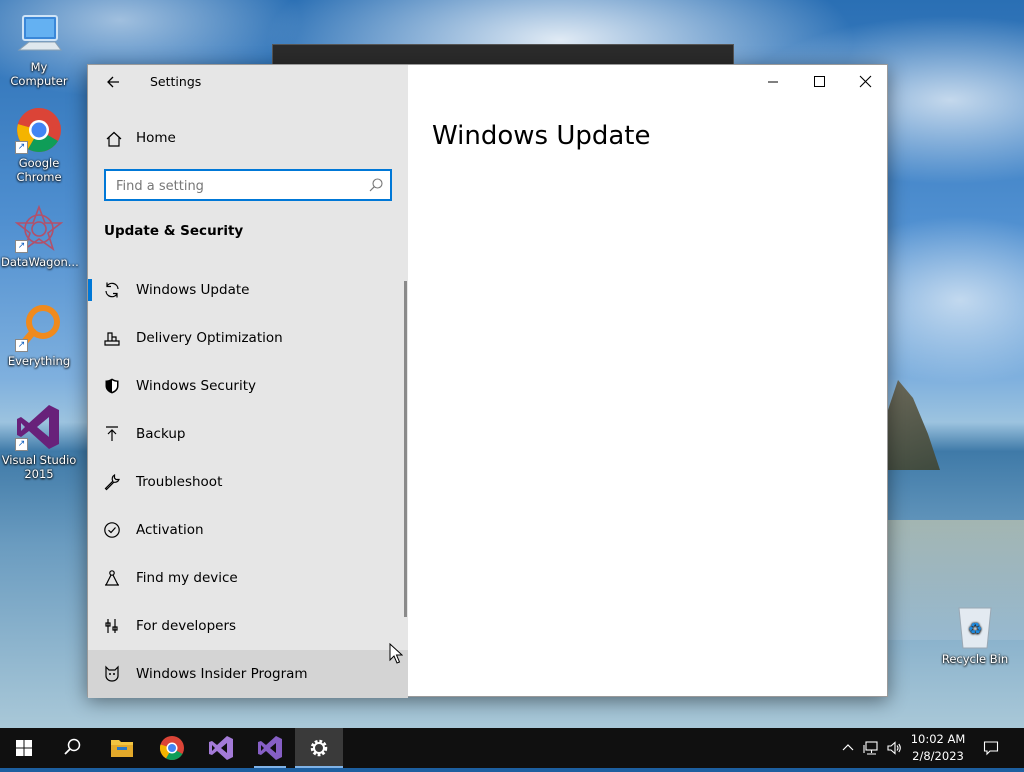 This screenshot has width=1024, height=772. I want to click on file-explorer-icon, so click(122, 748).